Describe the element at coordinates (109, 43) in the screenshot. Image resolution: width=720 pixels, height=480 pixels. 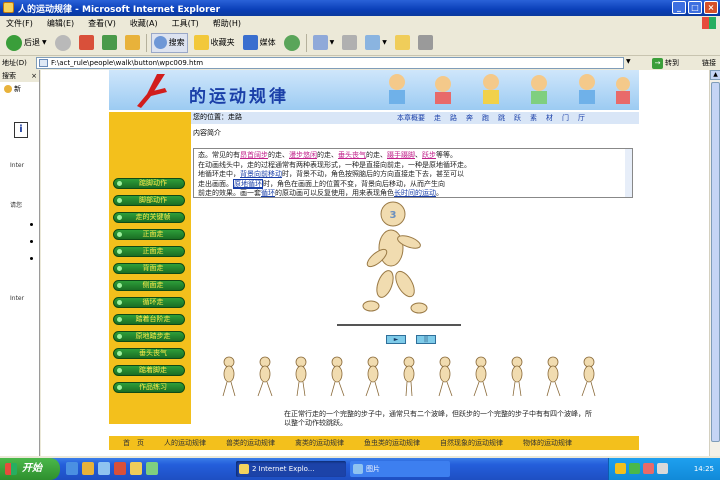
I see `refresh-button` at that location.